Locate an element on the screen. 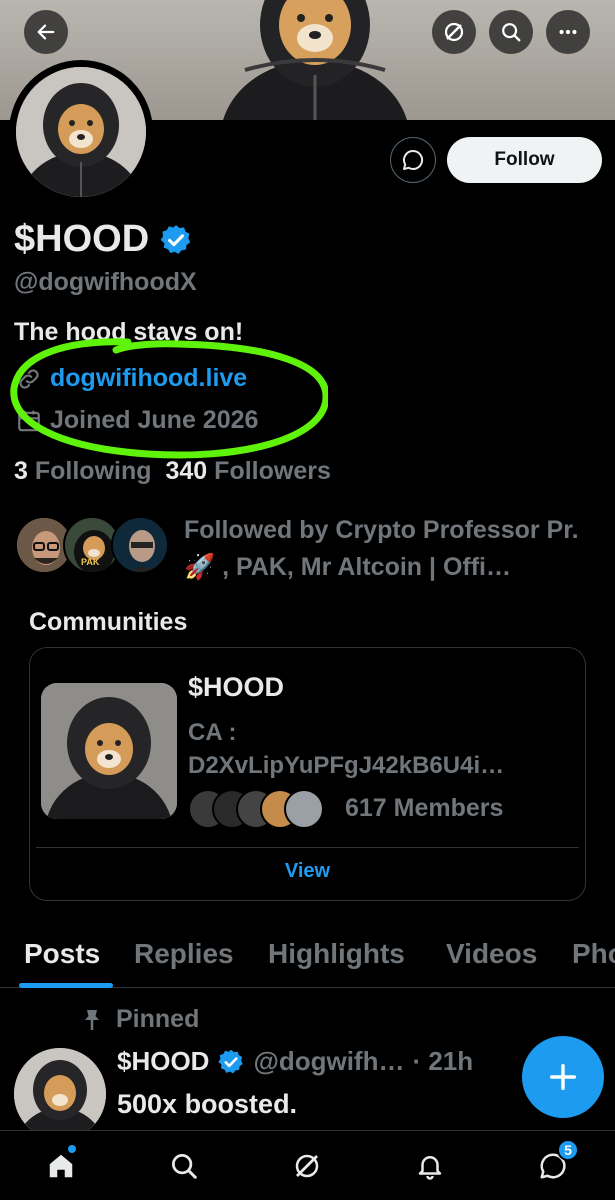 The height and width of the screenshot is (1200, 615). back-button is located at coordinates (46, 32).